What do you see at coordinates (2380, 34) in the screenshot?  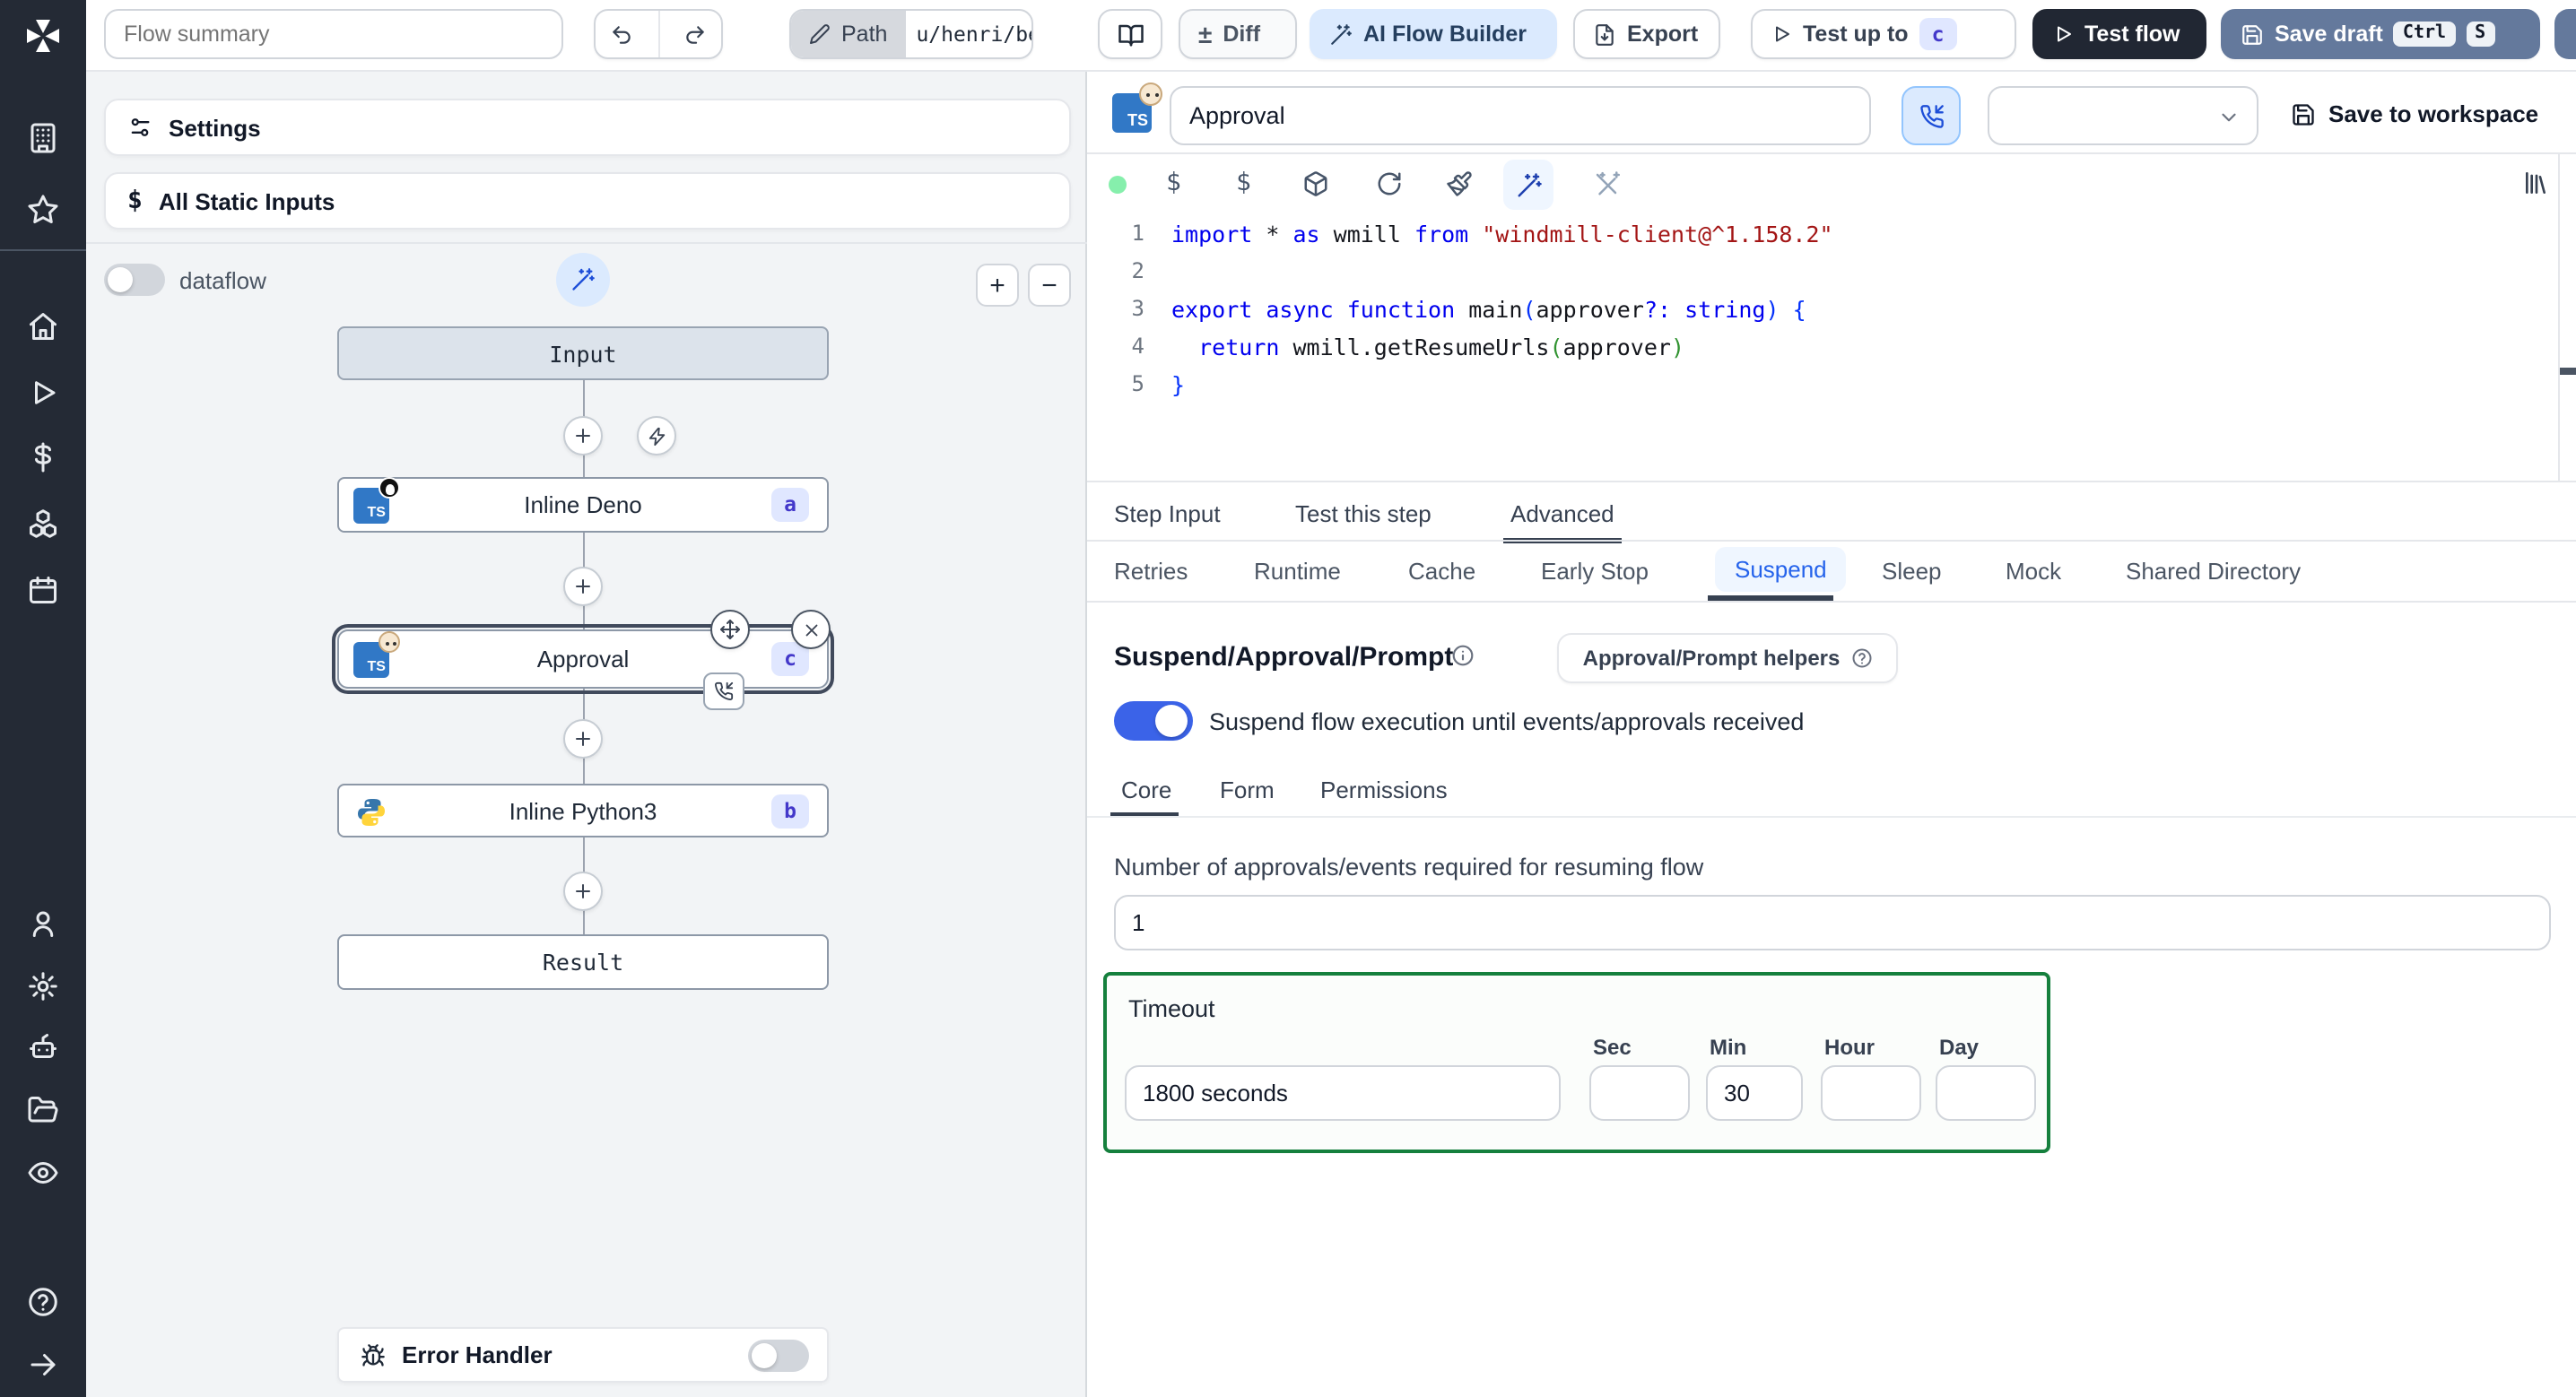 I see `save-draft-button: Save draft Ctrl S` at bounding box center [2380, 34].